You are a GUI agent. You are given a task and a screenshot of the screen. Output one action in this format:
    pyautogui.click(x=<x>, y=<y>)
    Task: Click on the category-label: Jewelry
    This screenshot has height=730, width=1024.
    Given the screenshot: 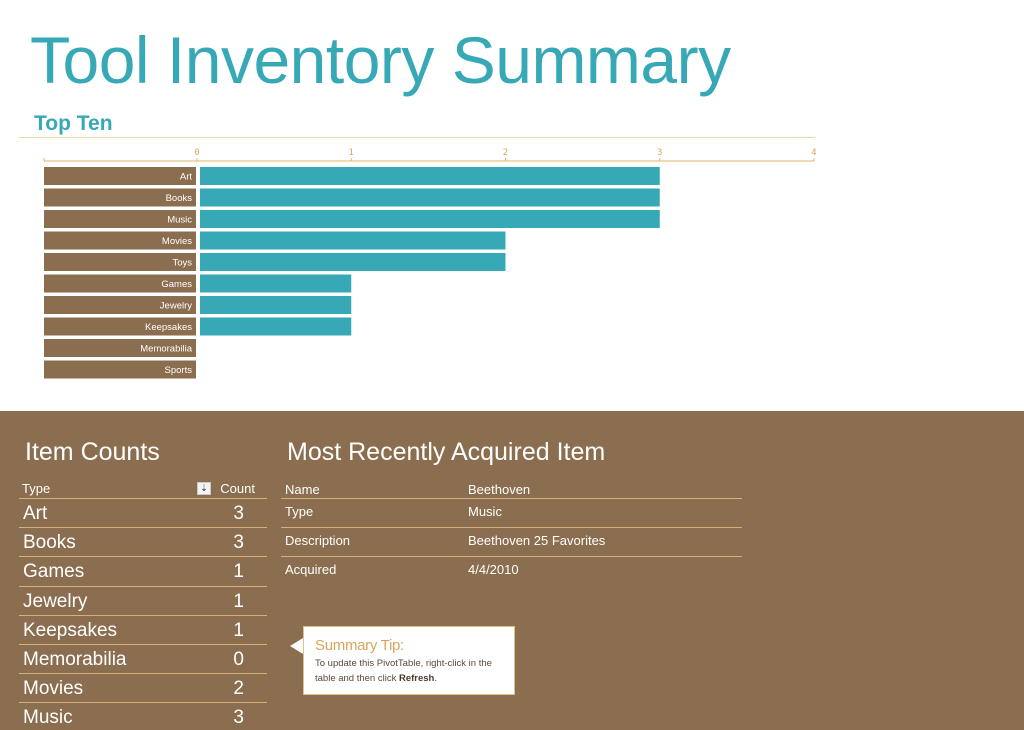 What is the action you would take?
    pyautogui.click(x=176, y=306)
    